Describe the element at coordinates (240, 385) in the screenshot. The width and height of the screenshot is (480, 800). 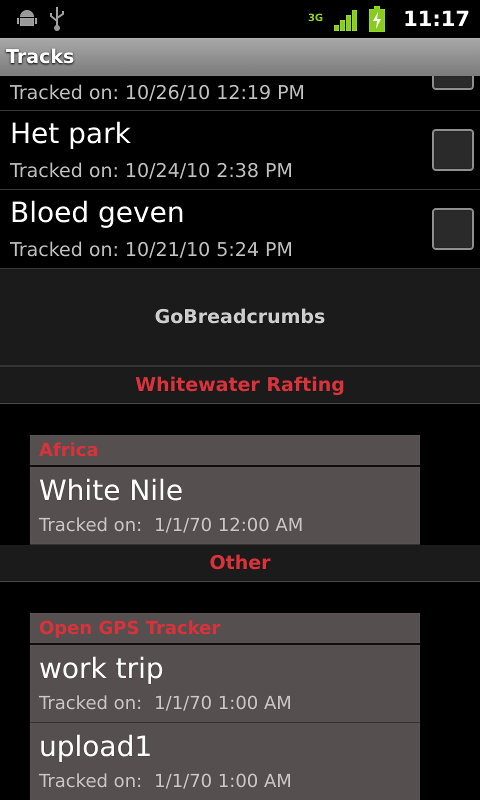
I see `section-title: Whitewater Rafting` at that location.